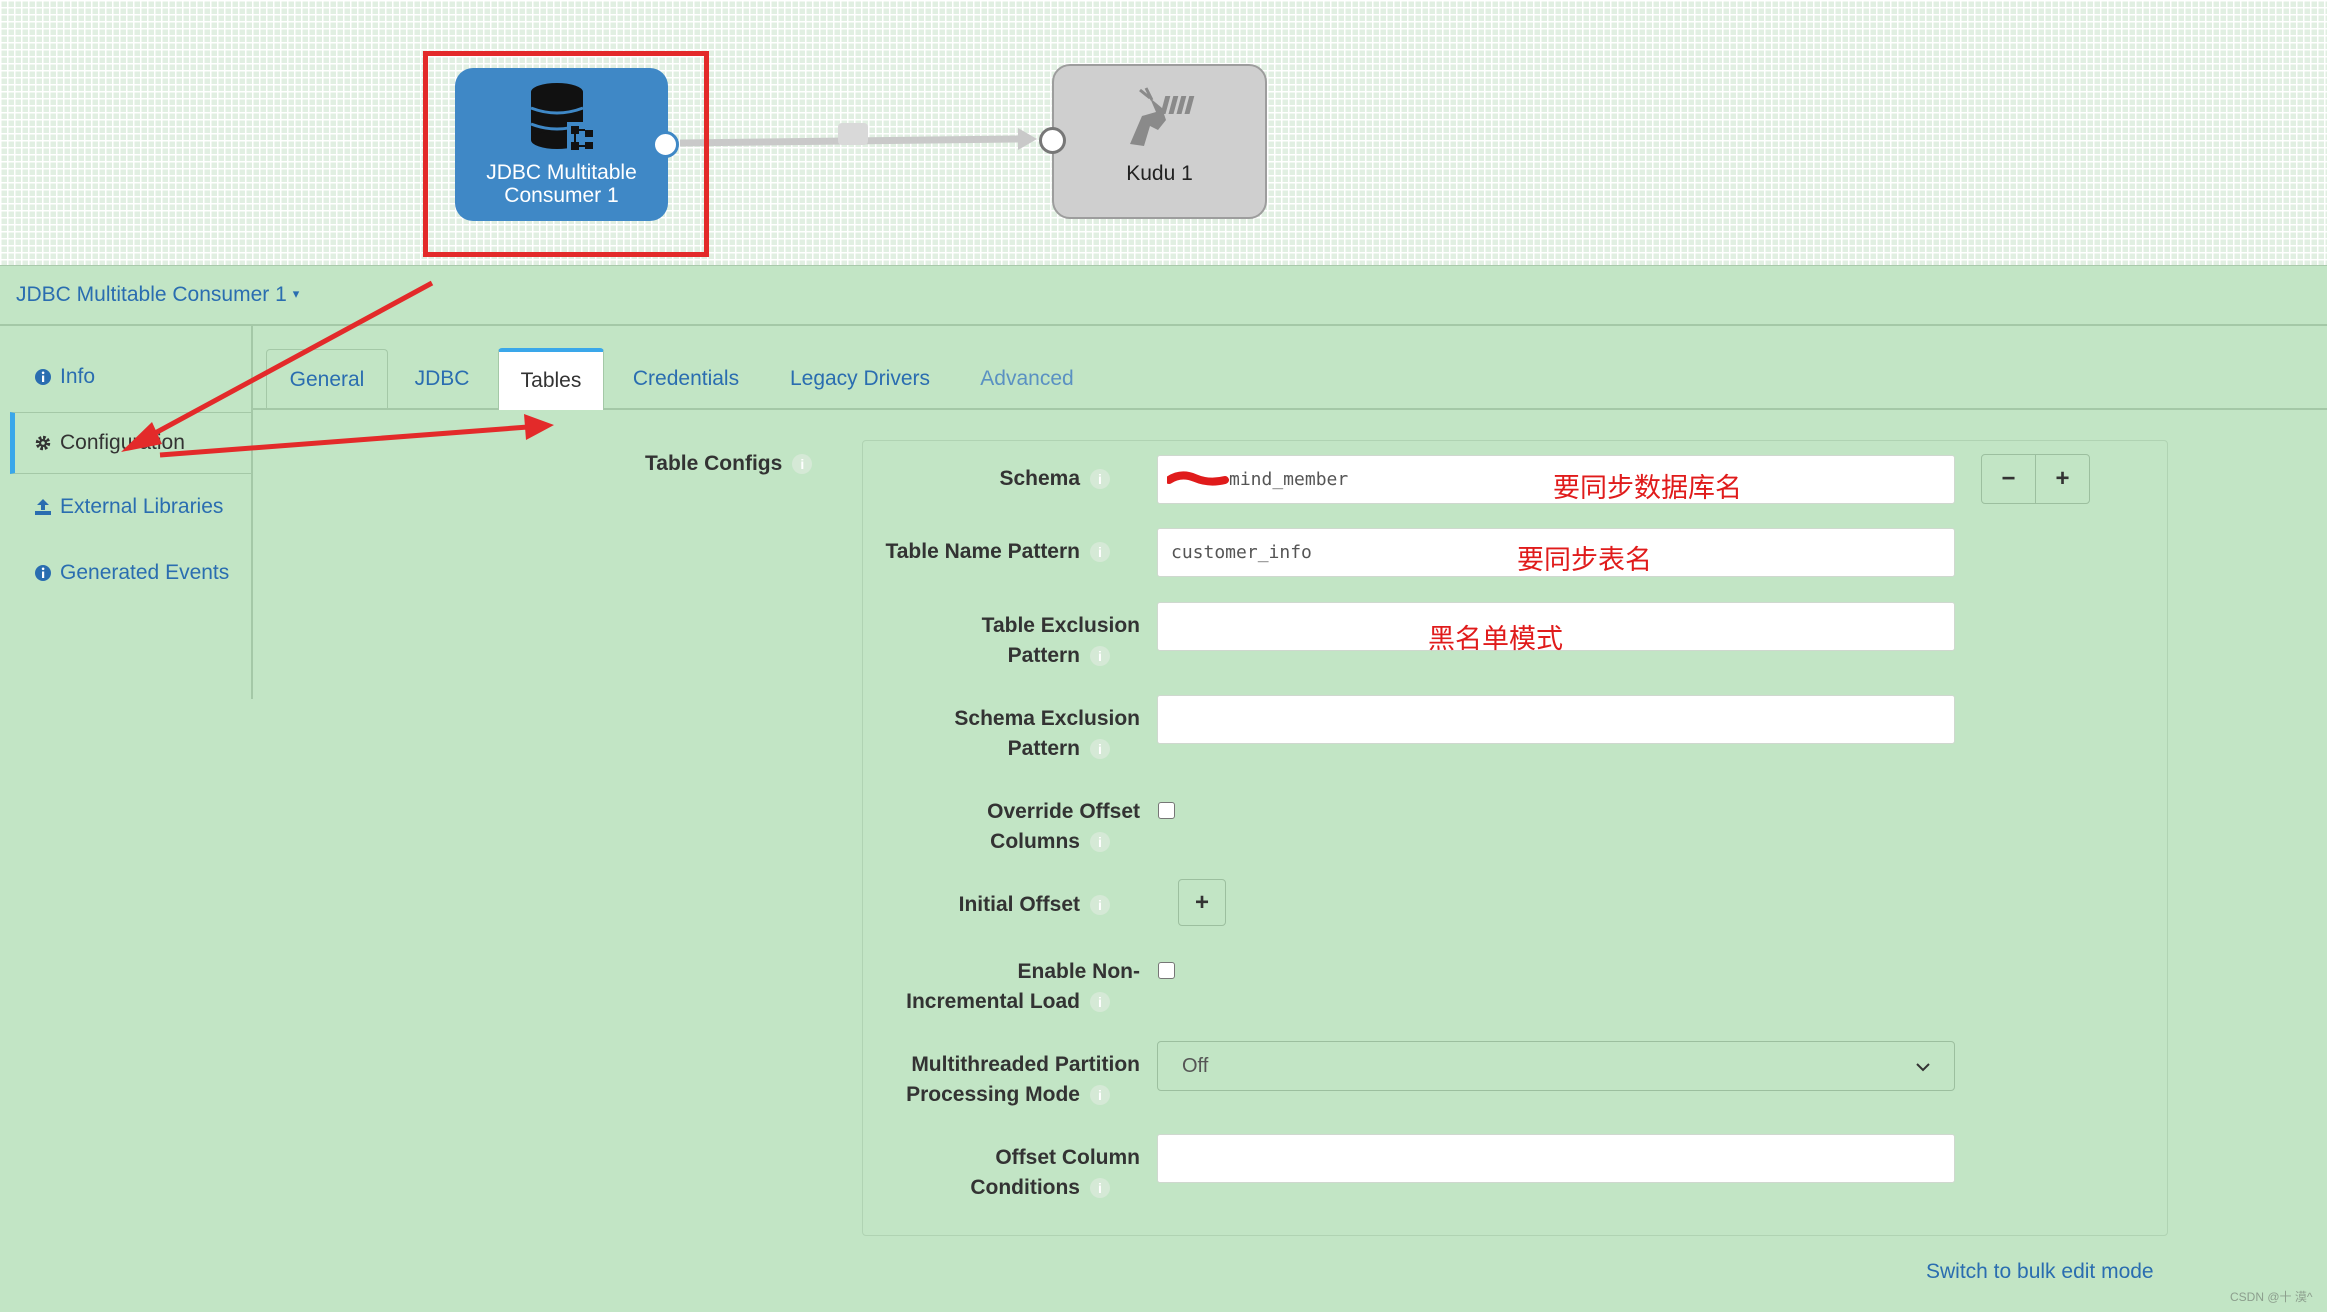  I want to click on schema-label: Schema i, so click(1054, 479).